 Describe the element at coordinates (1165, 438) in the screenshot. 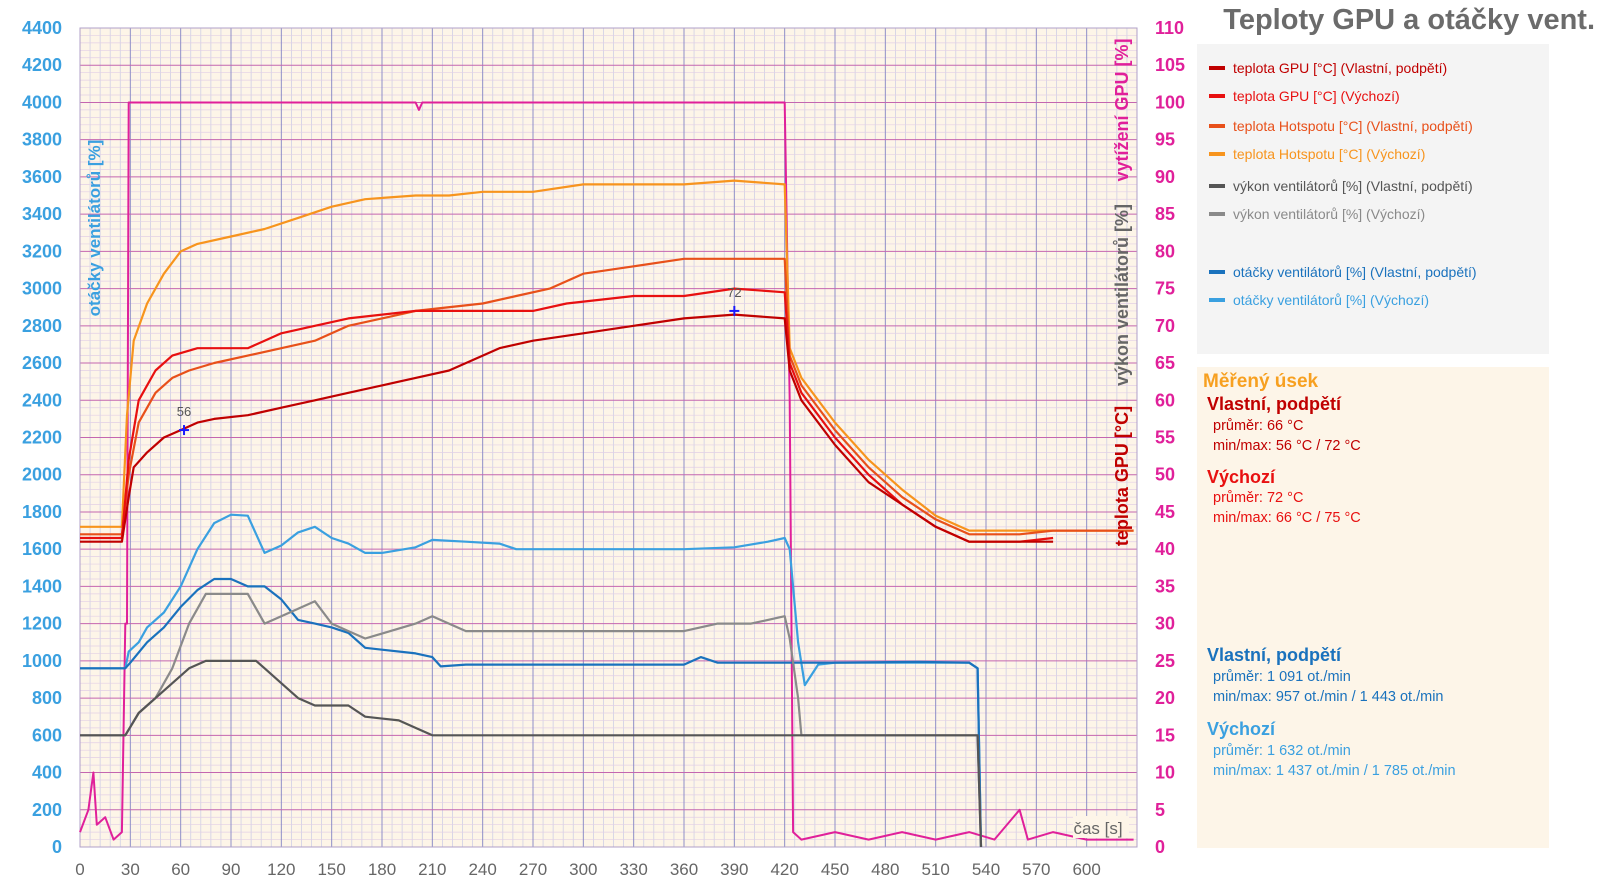

I see `right-tick-label: 55` at that location.